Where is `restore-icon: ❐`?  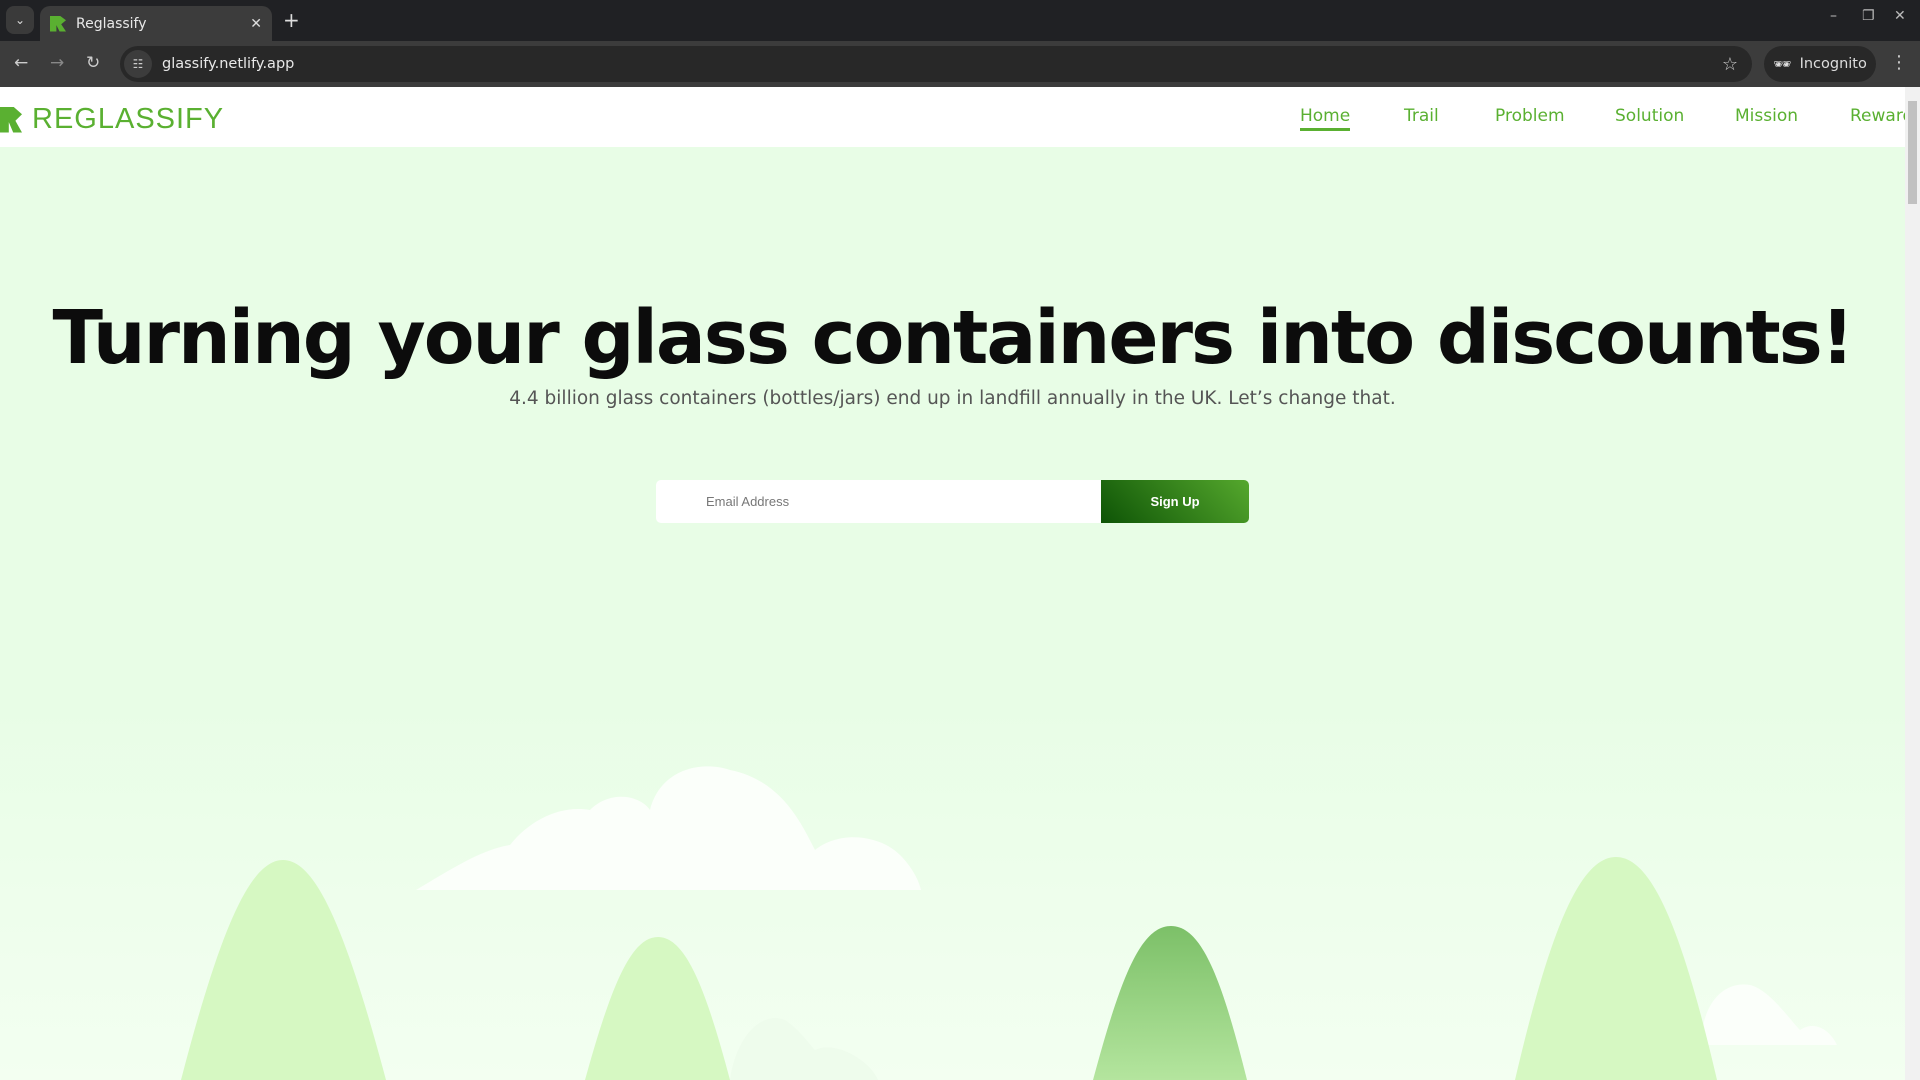 restore-icon: ❐ is located at coordinates (1868, 16).